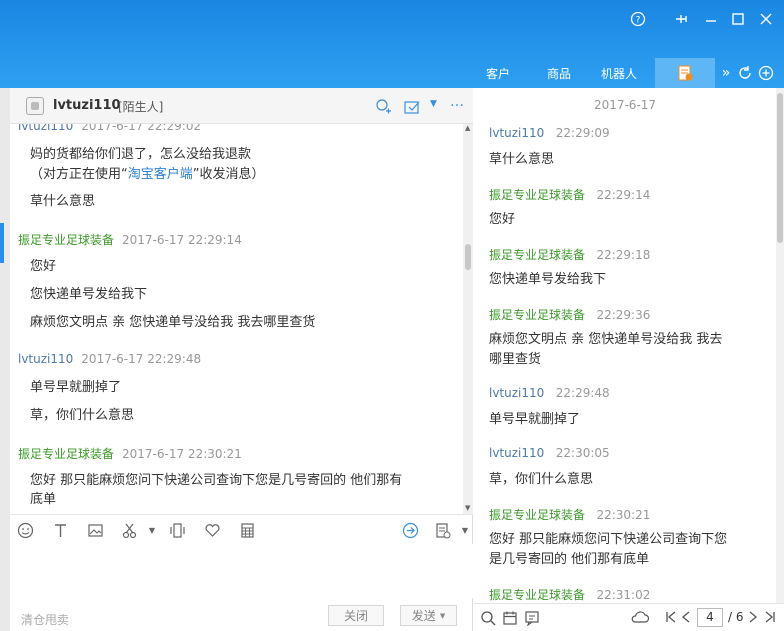 The height and width of the screenshot is (631, 784). Describe the element at coordinates (177, 530) in the screenshot. I see `vibrate-icon` at that location.